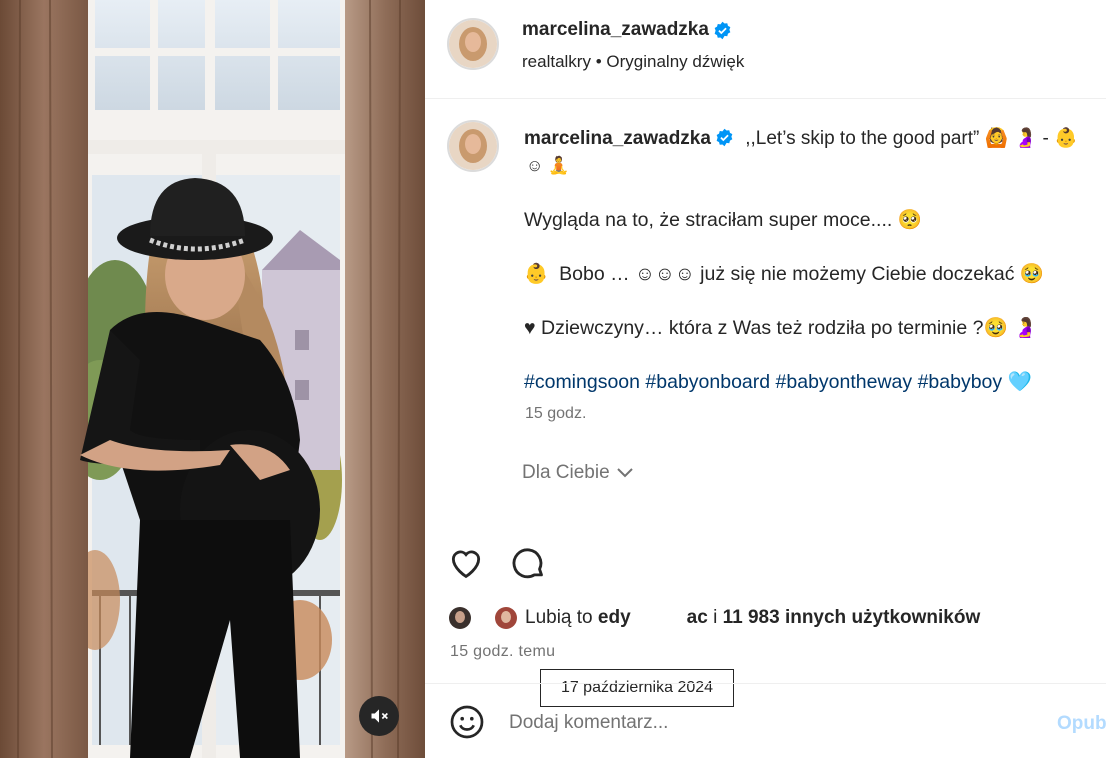 Image resolution: width=1106 pixels, height=758 pixels. Describe the element at coordinates (528, 563) in the screenshot. I see `comment-icon` at that location.